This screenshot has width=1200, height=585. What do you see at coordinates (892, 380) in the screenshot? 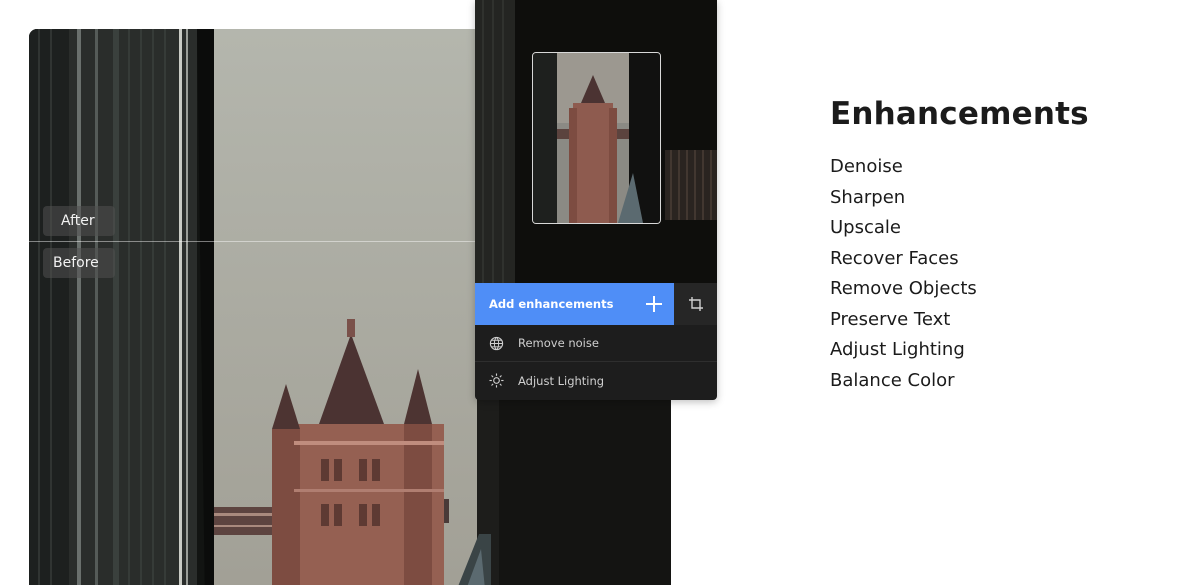
I see `enhancement-item-balance-color: Balance Color` at bounding box center [892, 380].